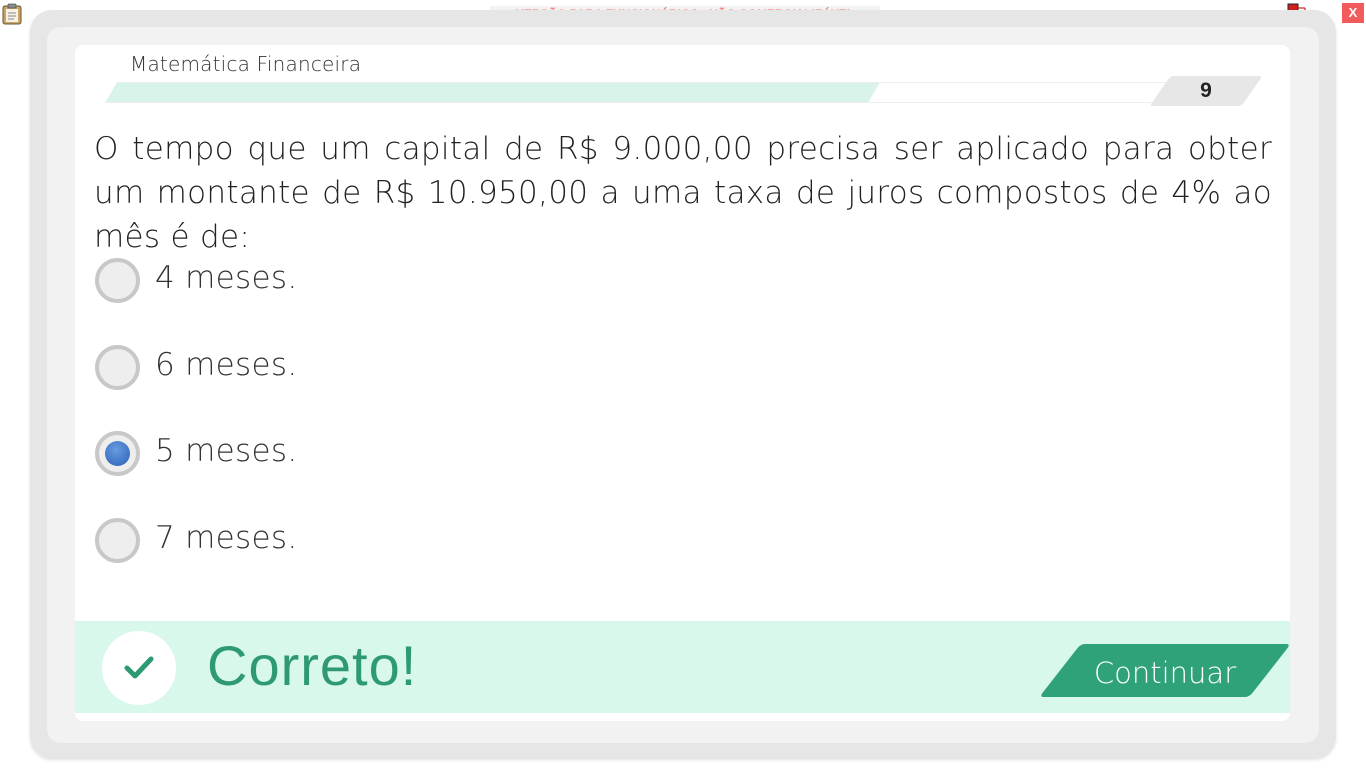  What do you see at coordinates (395, 473) in the screenshot?
I see `answer-option: 5 meses.` at bounding box center [395, 473].